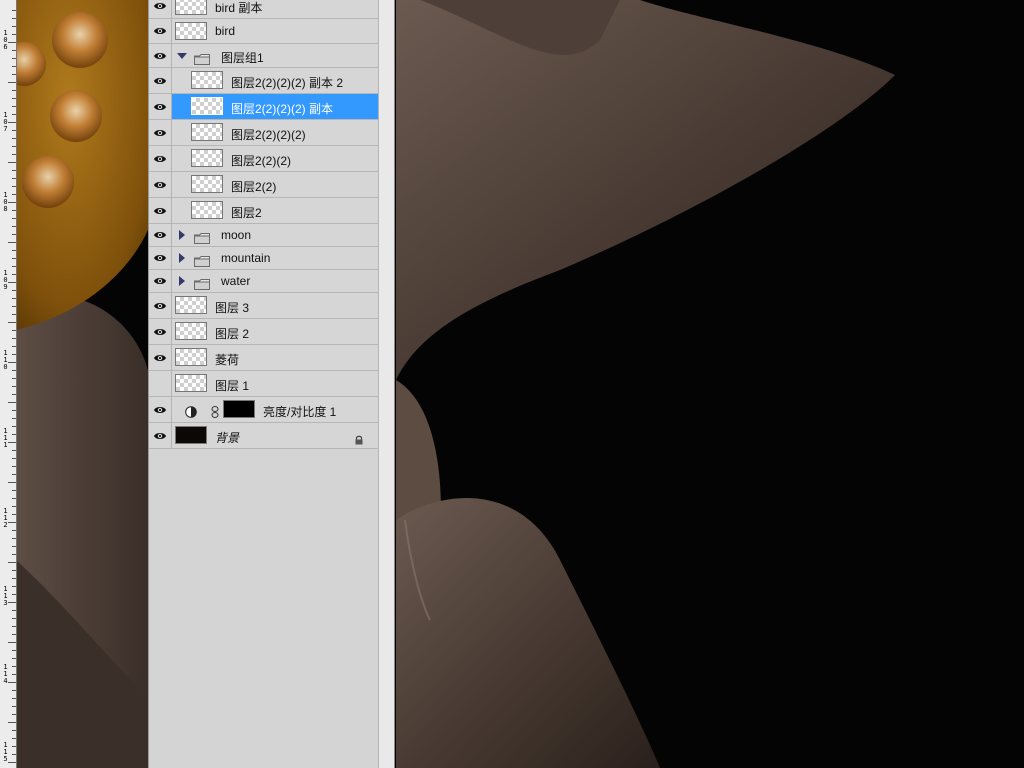 The image size is (1024, 768). Describe the element at coordinates (264, 9) in the screenshot. I see `layer-row: bird 副本` at that location.